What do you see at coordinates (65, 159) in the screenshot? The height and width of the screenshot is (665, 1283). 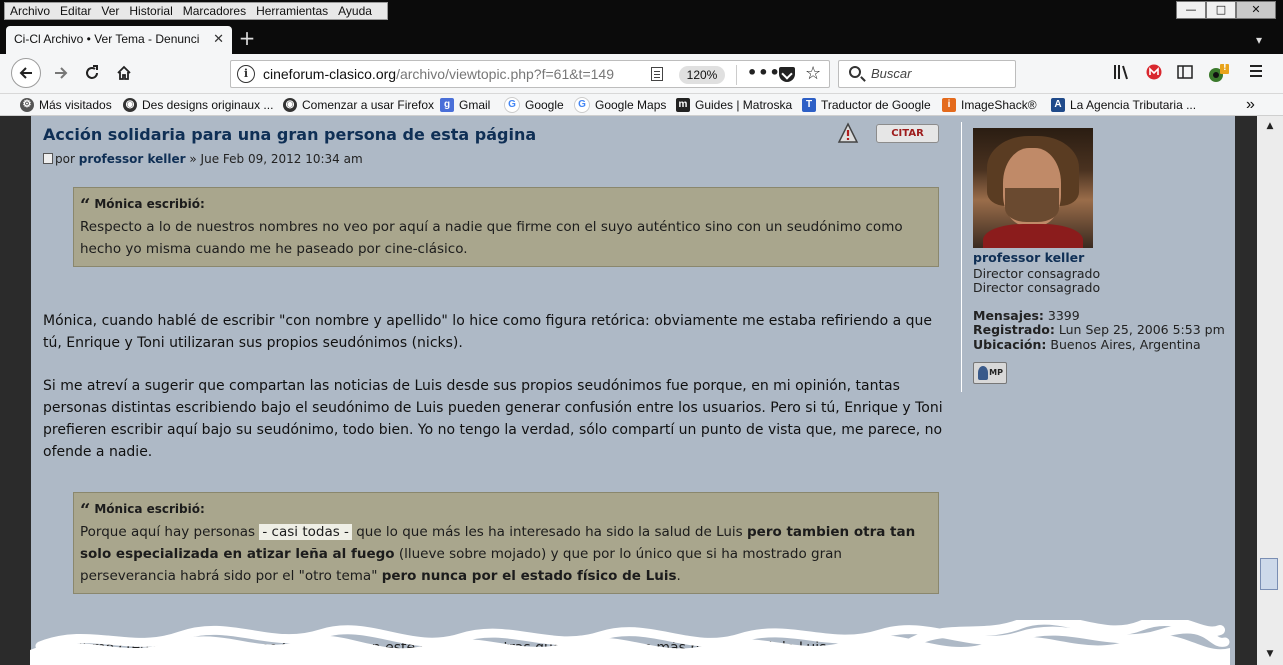 I see `post-by: por` at bounding box center [65, 159].